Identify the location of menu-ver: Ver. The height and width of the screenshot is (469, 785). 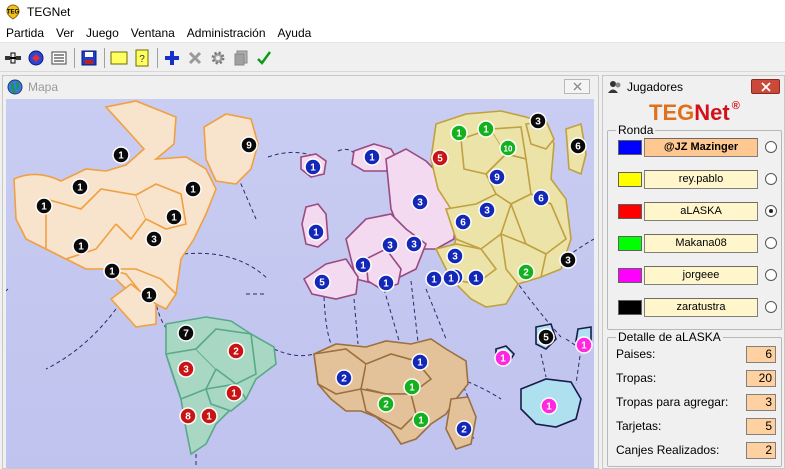
(65, 33).